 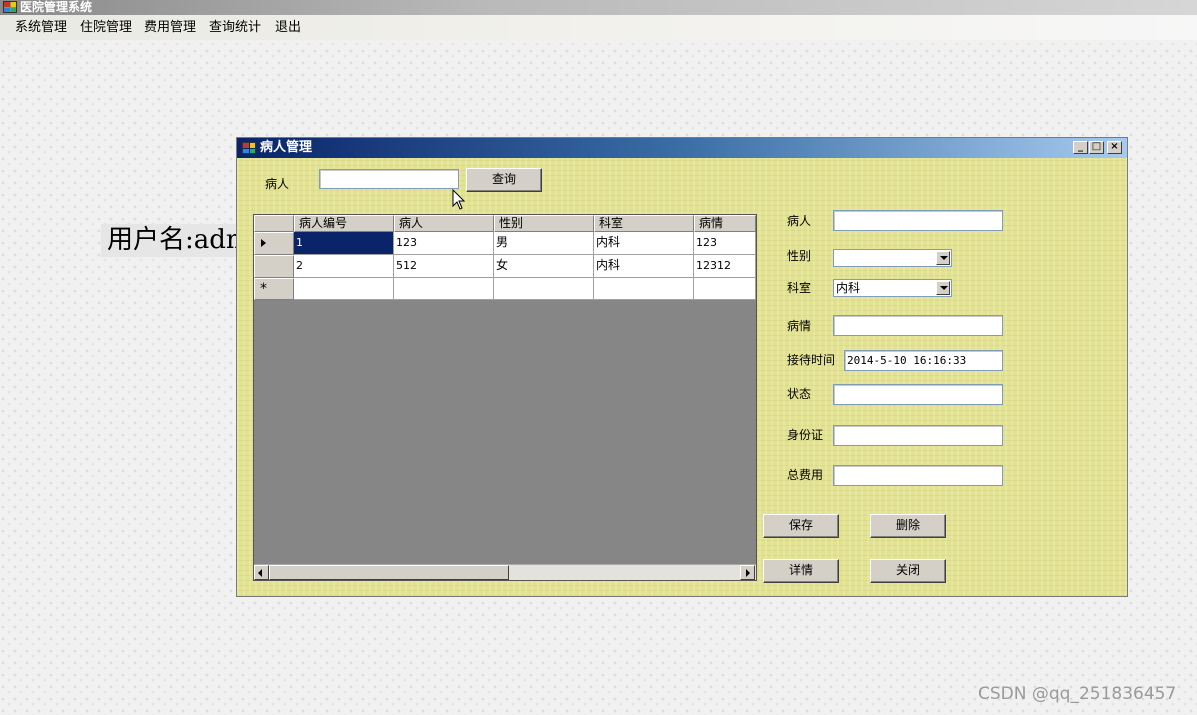 I want to click on id-card-input, so click(x=918, y=435).